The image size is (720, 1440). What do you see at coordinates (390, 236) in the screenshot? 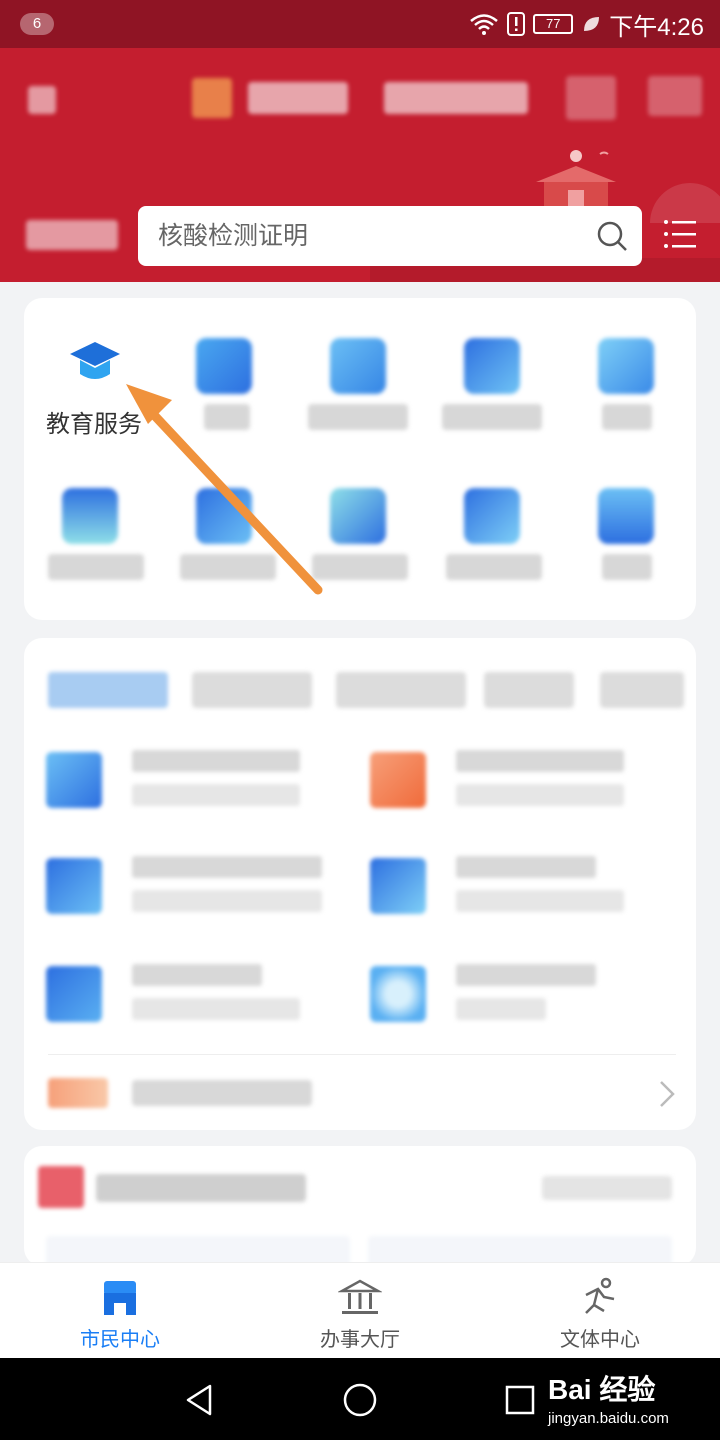
I see `search-bar: 核酸检测证明` at bounding box center [390, 236].